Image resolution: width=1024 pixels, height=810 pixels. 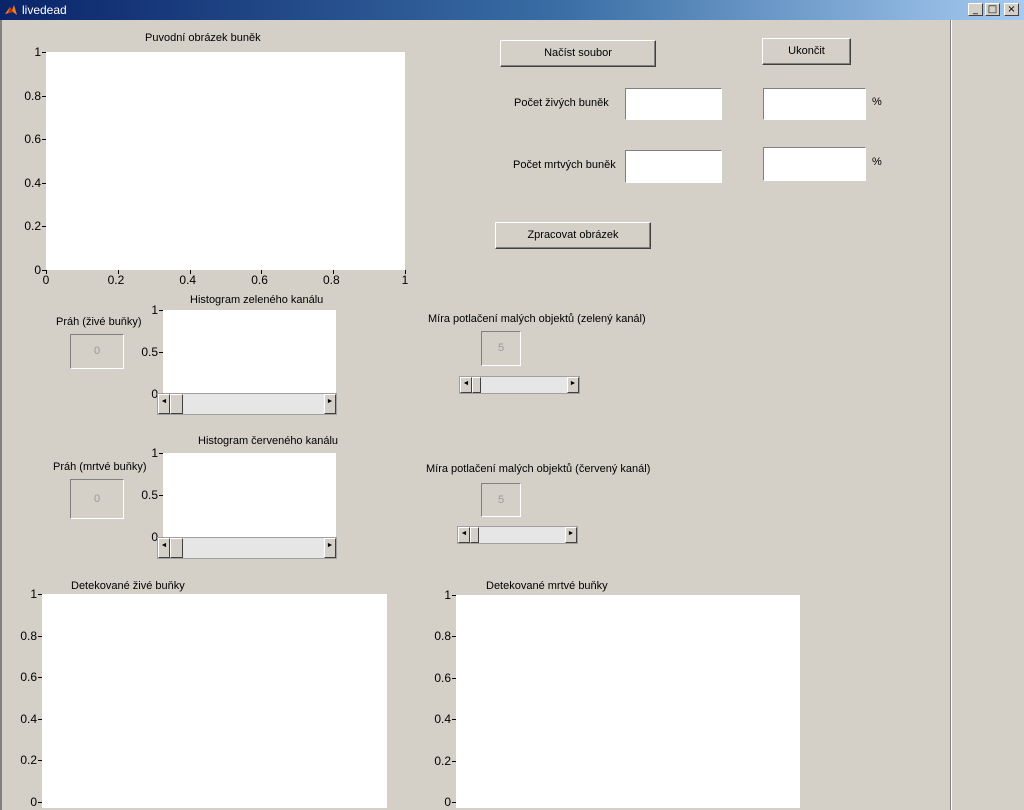 What do you see at coordinates (247, 404) in the screenshot?
I see `green-threshold-slider: ◄ ►` at bounding box center [247, 404].